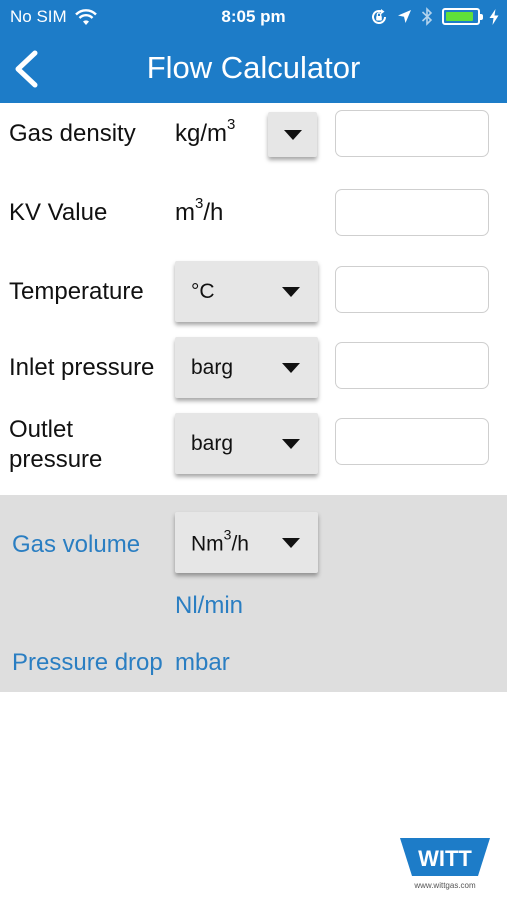 This screenshot has height=900, width=507. What do you see at coordinates (412, 365) in the screenshot?
I see `inlet-pressure-input` at bounding box center [412, 365].